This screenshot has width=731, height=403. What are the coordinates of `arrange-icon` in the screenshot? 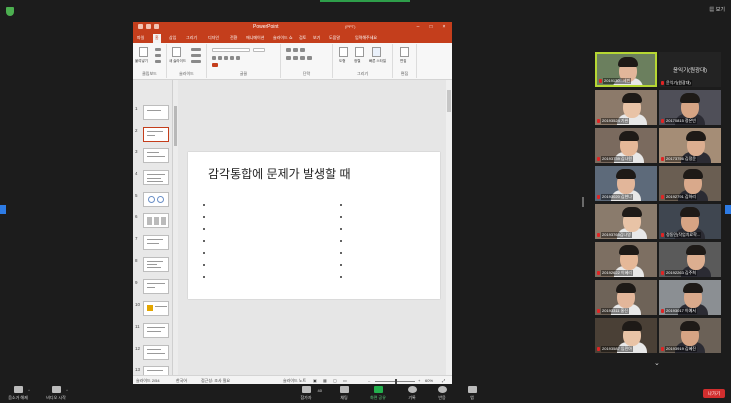 It's located at (359, 52).